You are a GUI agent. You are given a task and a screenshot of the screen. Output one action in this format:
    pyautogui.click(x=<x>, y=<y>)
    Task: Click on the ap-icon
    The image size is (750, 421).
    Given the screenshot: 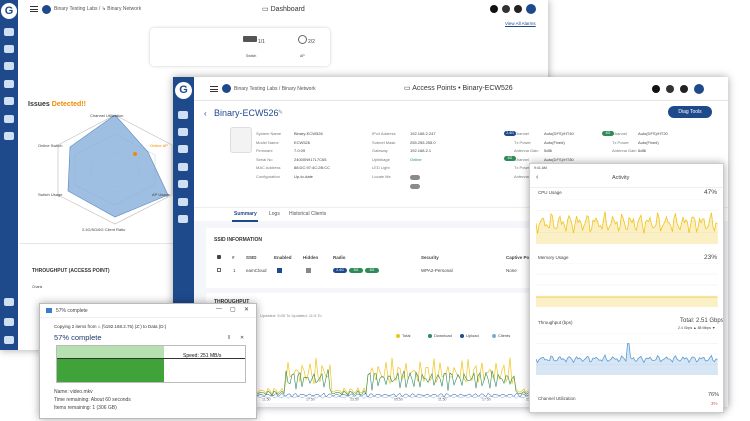 What is the action you would take?
    pyautogui.click(x=302, y=39)
    